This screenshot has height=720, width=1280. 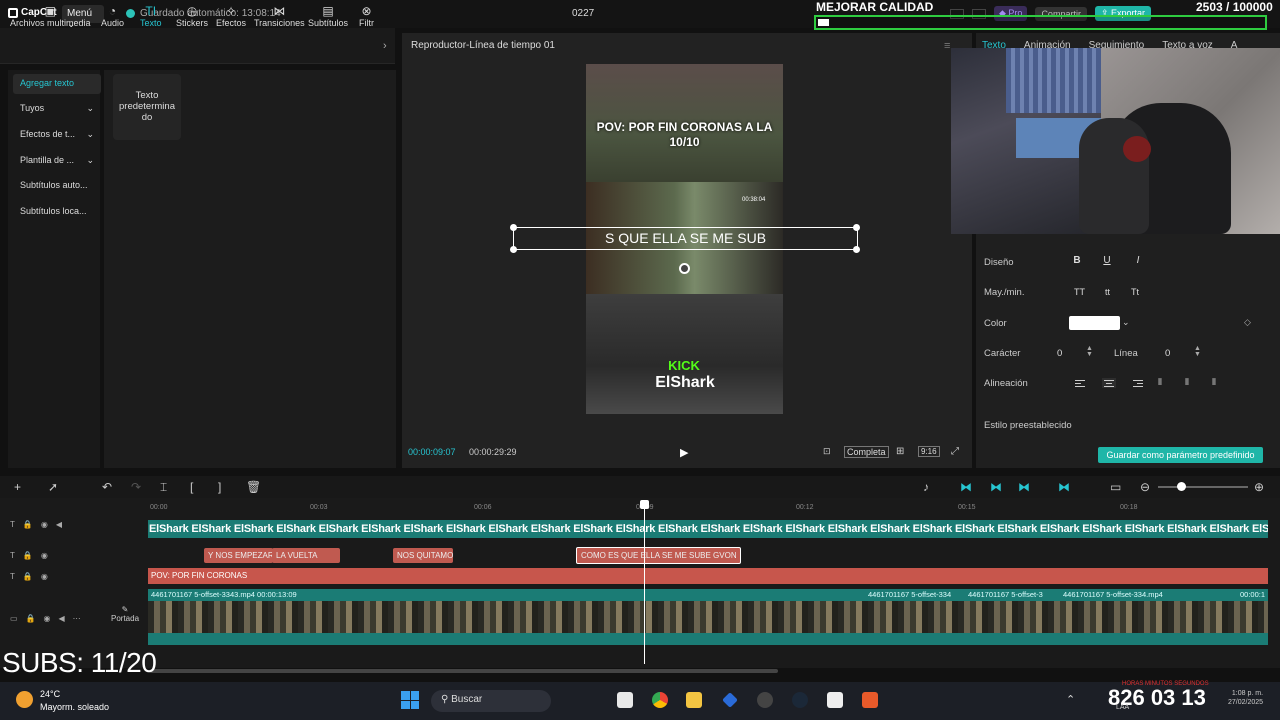 I want to click on chevron-up-icon: ⌃, so click(x=1070, y=699).